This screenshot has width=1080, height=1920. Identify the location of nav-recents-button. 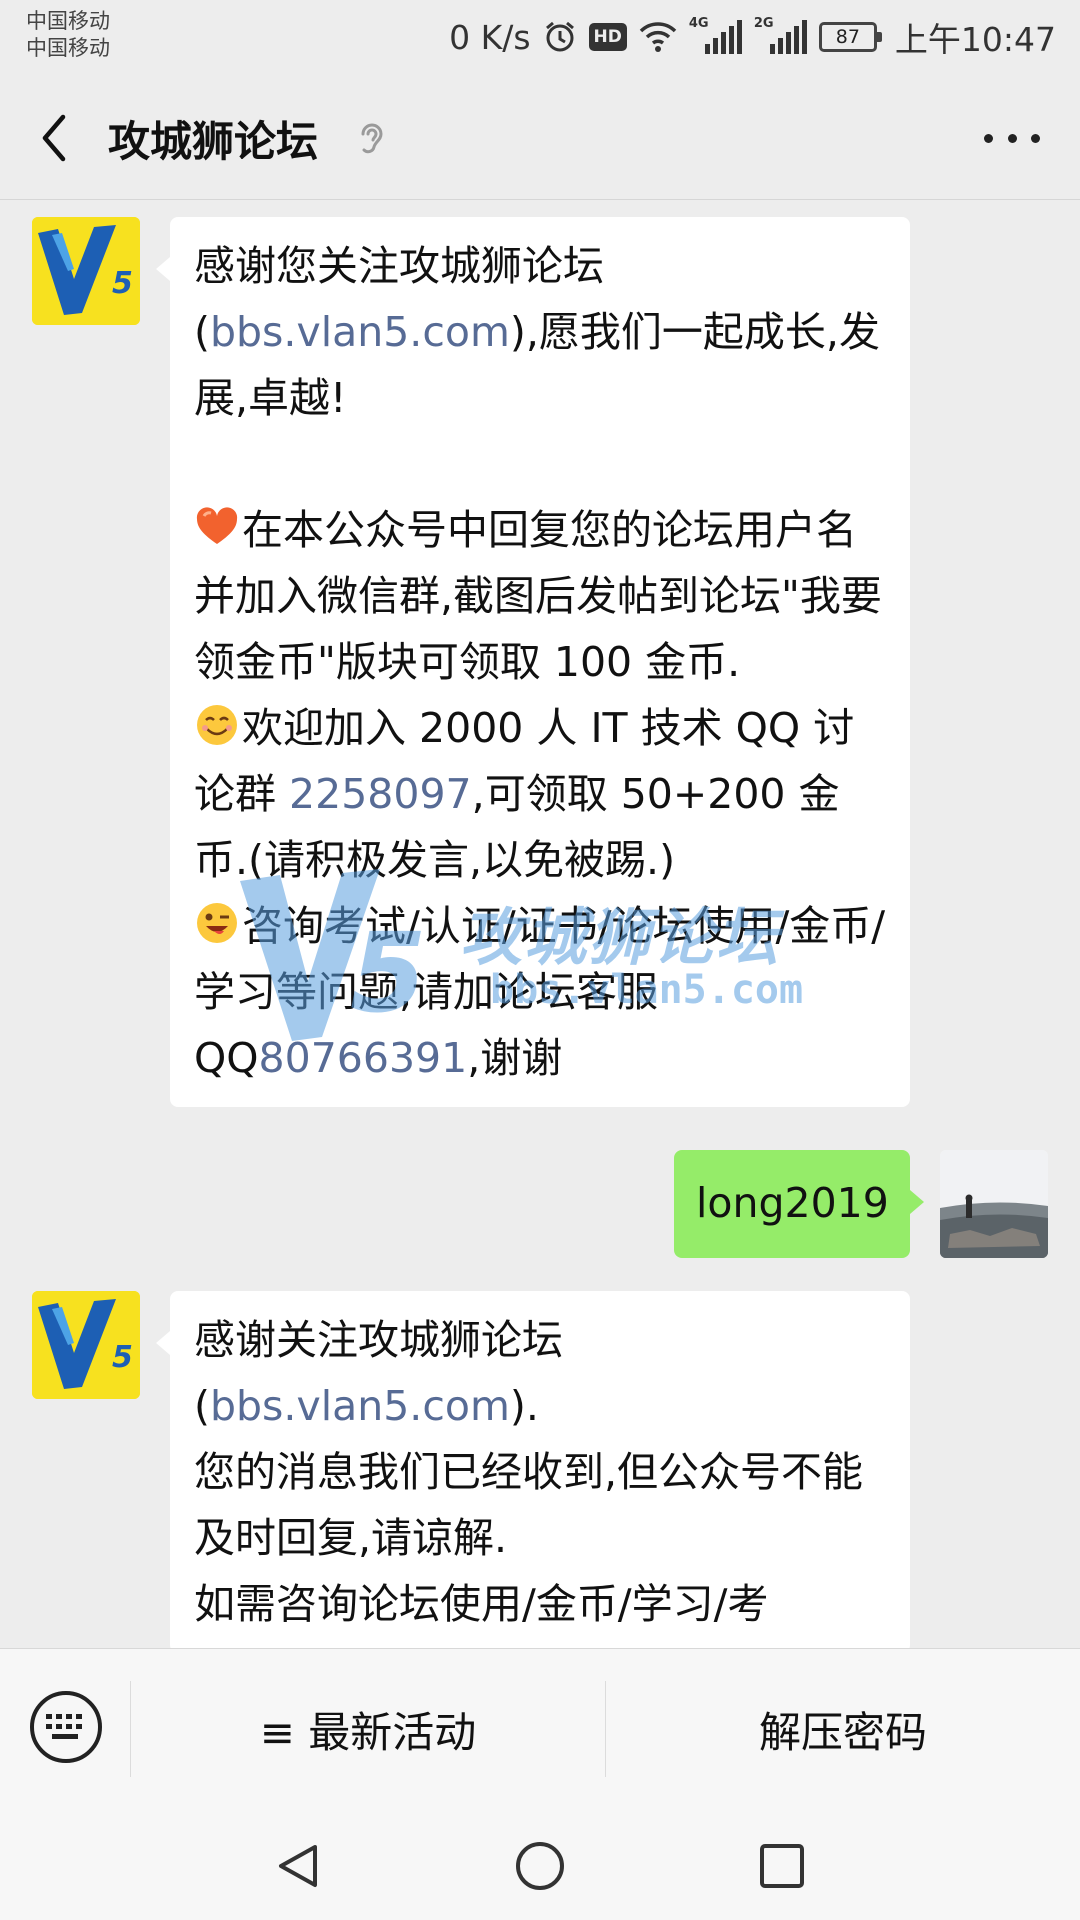
(782, 1866).